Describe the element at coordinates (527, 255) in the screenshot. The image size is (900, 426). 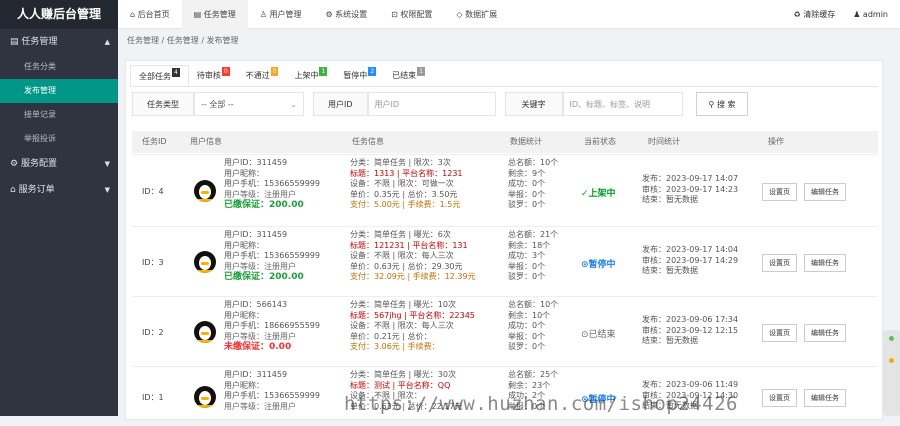
I see `stats-line: 成功：3个` at that location.